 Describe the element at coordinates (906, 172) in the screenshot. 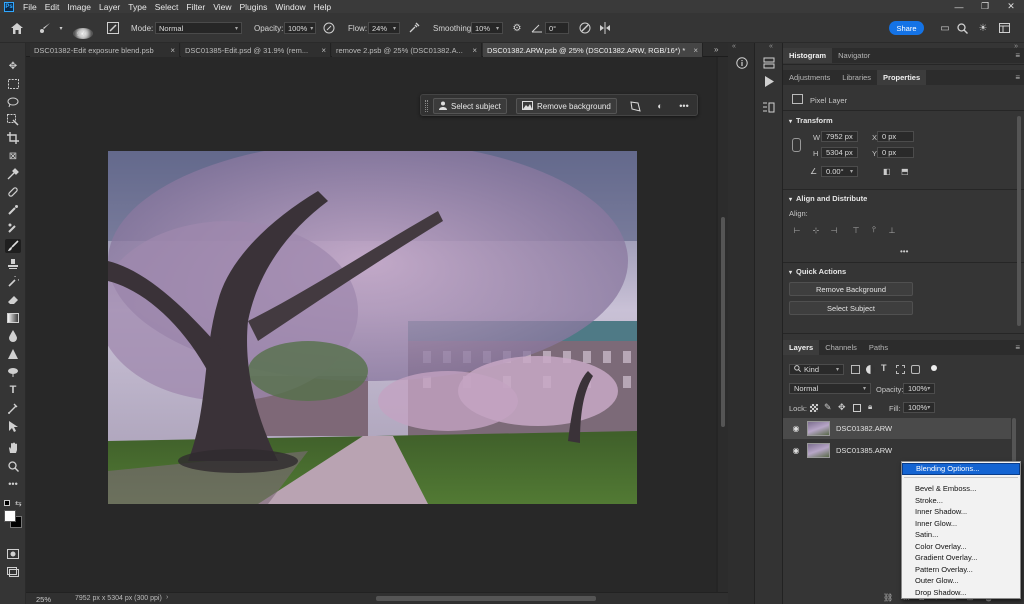

I see `flip-vertical-icon: ⬒` at that location.